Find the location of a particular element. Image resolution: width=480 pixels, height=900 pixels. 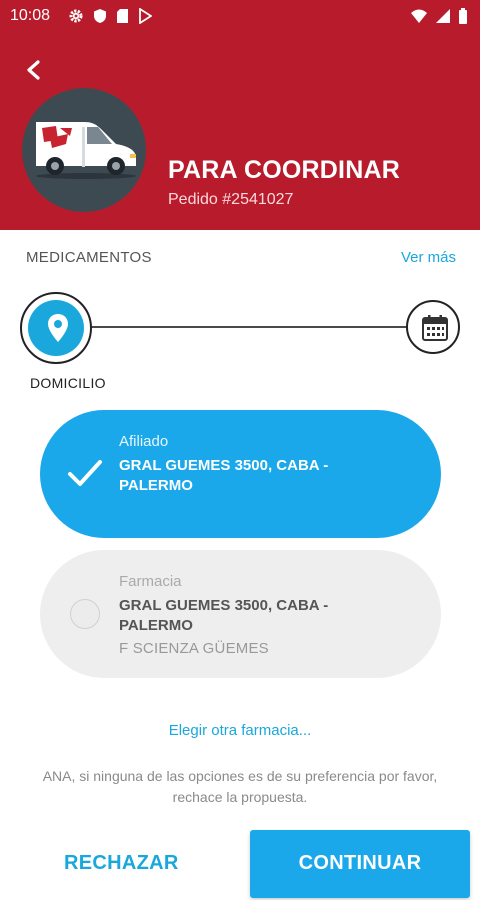

cell-signal-icon is located at coordinates (443, 16).